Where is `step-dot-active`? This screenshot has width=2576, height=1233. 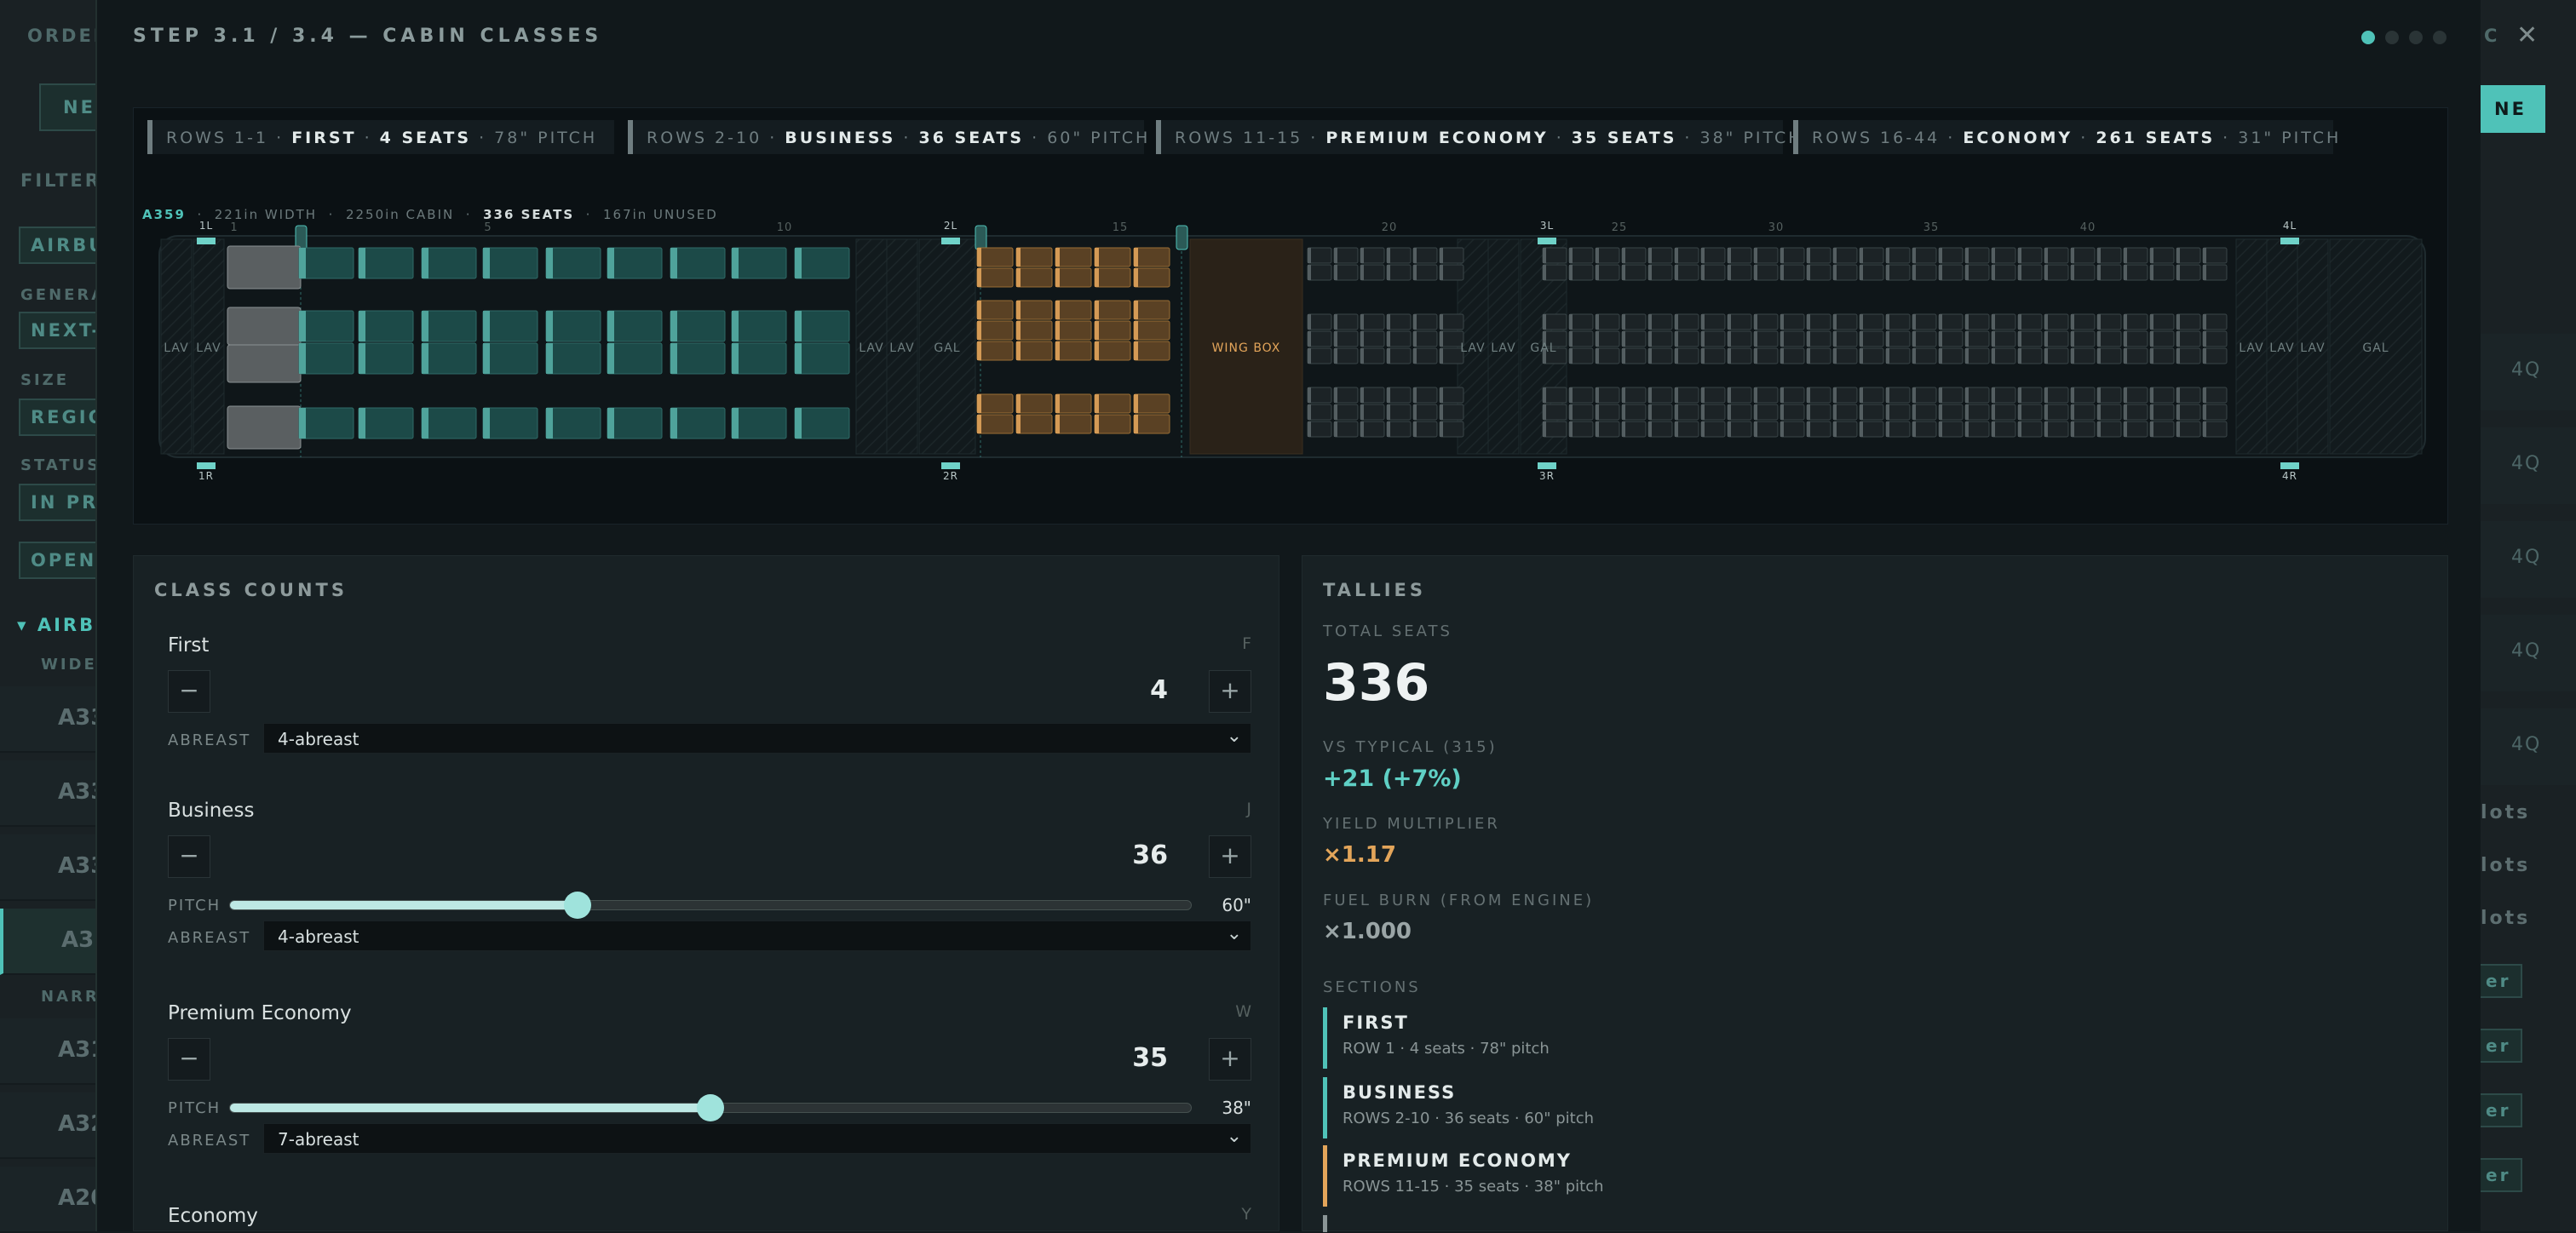
step-dot-active is located at coordinates (2368, 37).